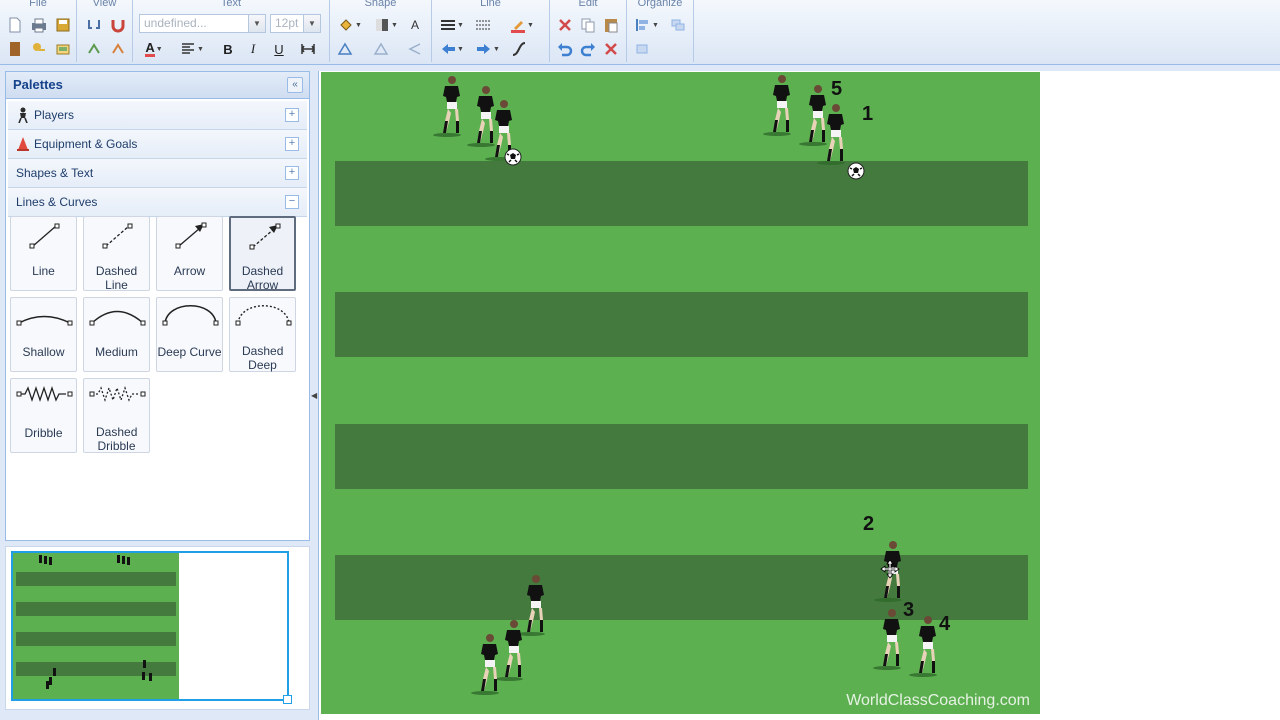 This screenshot has width=1280, height=720. I want to click on arrow-start-icon: ▼, so click(452, 49).